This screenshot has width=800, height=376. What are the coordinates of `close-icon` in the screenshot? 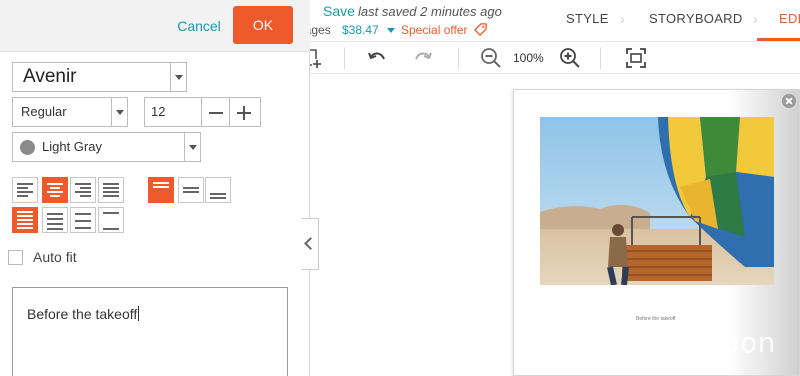 It's located at (789, 101).